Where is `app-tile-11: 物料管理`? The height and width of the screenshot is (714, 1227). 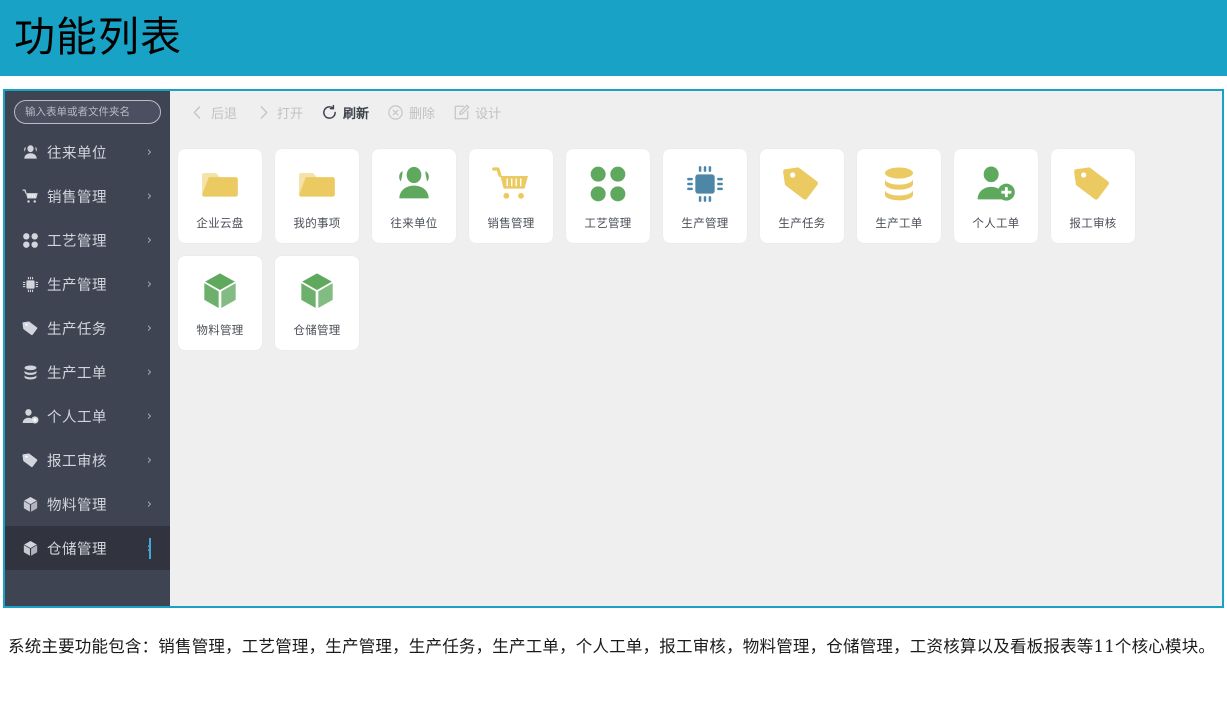 app-tile-11: 物料管理 is located at coordinates (220, 303).